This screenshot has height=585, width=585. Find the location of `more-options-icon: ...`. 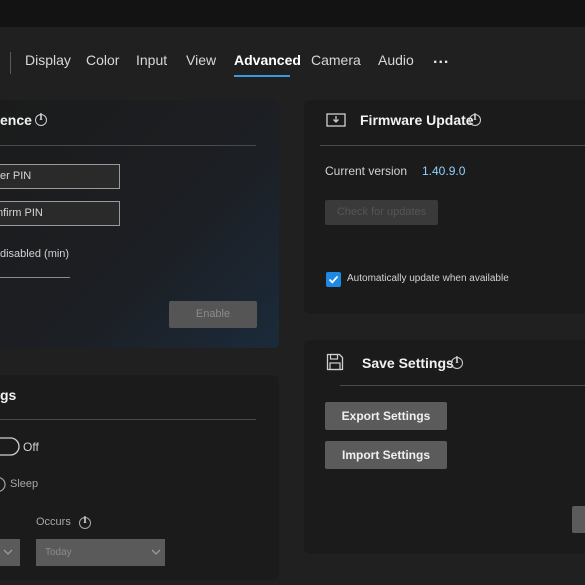

more-options-icon: ... is located at coordinates (441, 59).